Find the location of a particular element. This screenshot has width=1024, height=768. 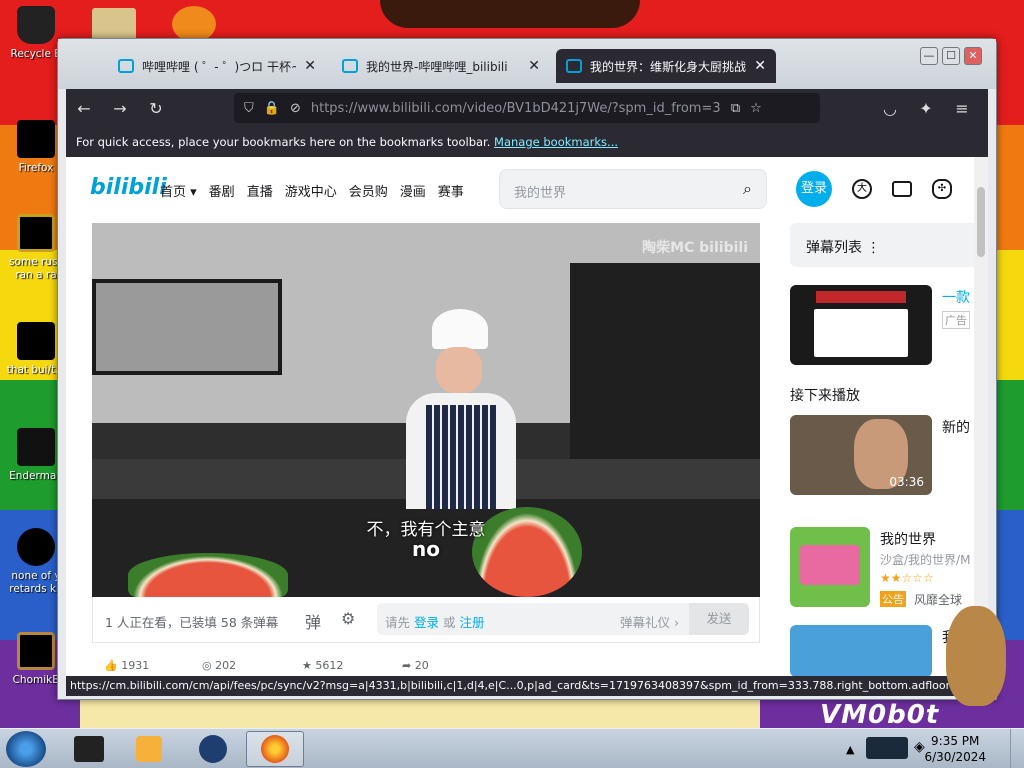

wallpaper-bottom-shapes is located at coordinates (420, 714).